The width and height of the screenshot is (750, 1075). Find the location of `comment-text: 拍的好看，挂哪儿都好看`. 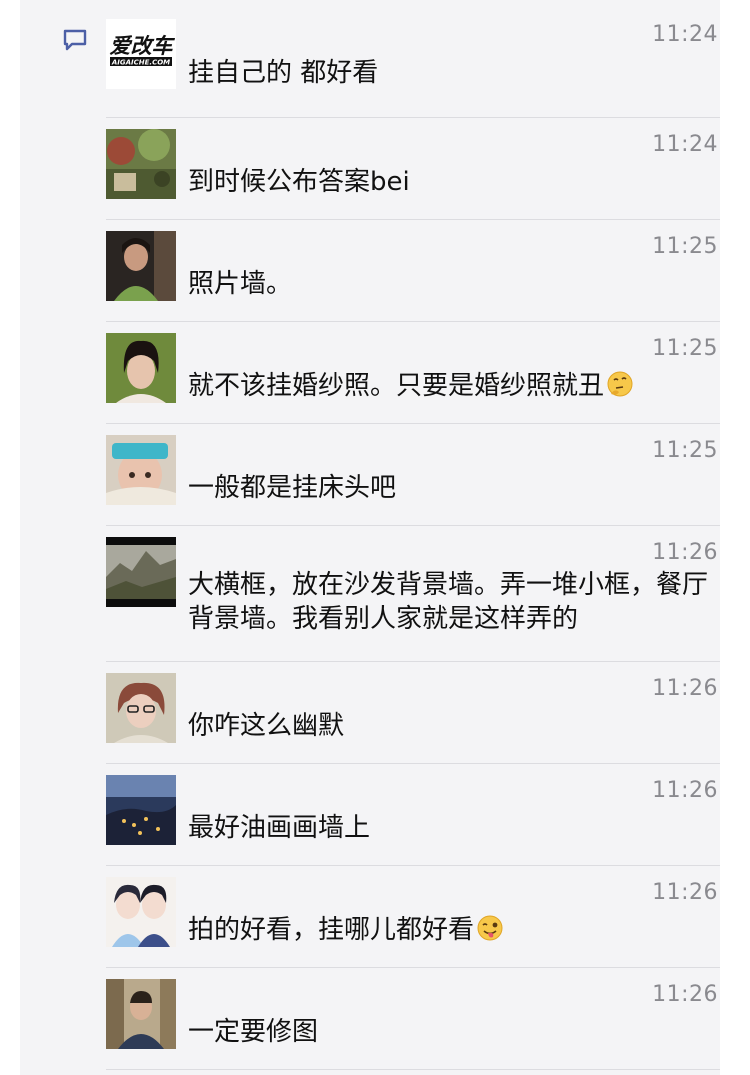

comment-text: 拍的好看，挂哪儿都好看 is located at coordinates (454, 930).